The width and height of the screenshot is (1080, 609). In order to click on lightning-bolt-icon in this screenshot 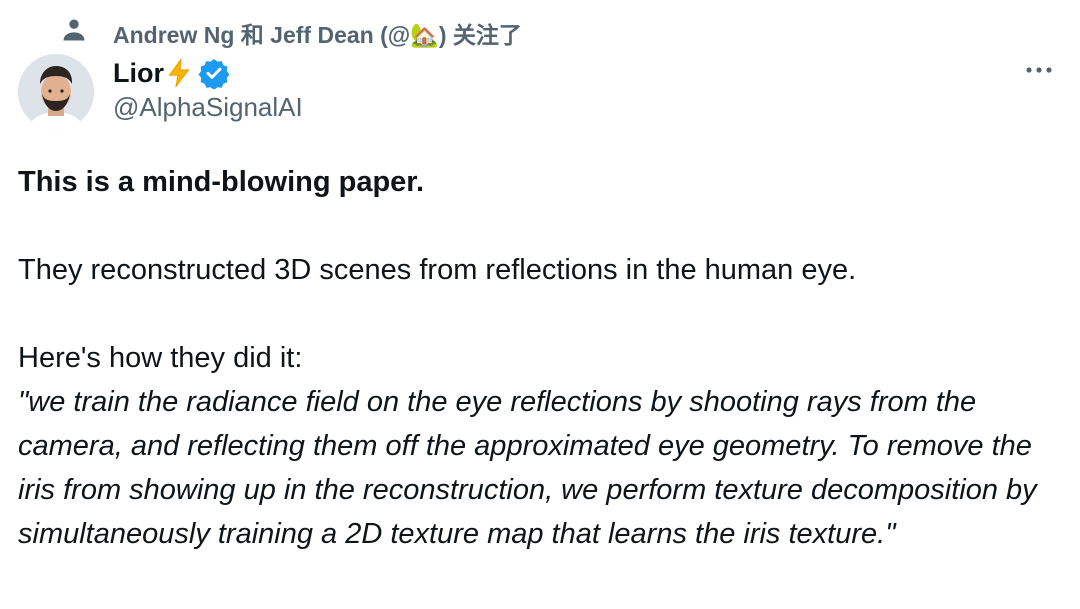, I will do `click(179, 73)`.